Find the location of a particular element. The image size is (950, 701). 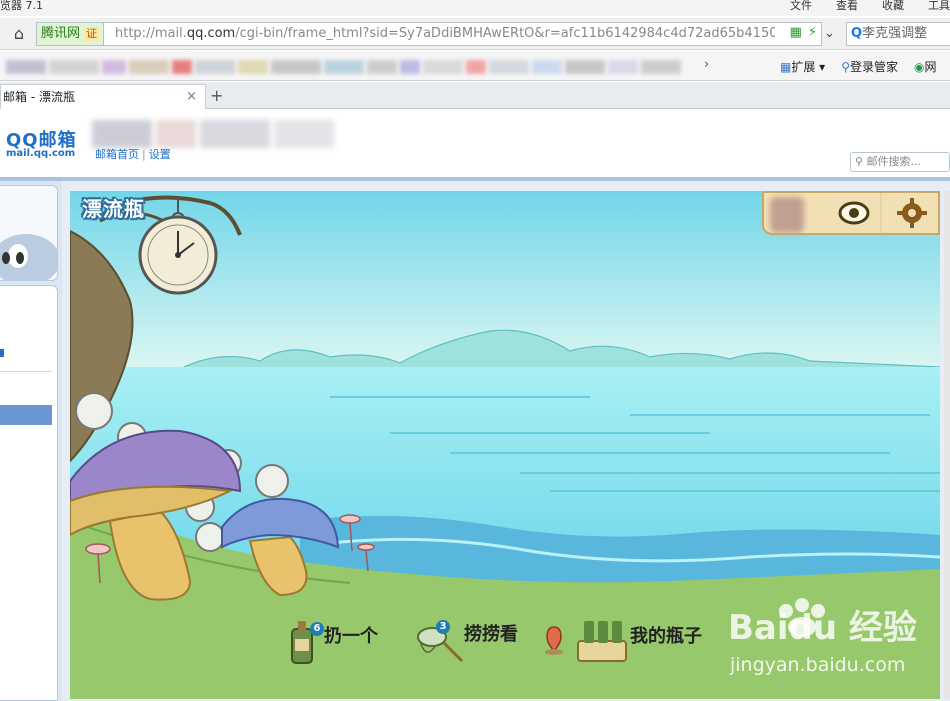

home-icon: ⌂ is located at coordinates (19, 34).